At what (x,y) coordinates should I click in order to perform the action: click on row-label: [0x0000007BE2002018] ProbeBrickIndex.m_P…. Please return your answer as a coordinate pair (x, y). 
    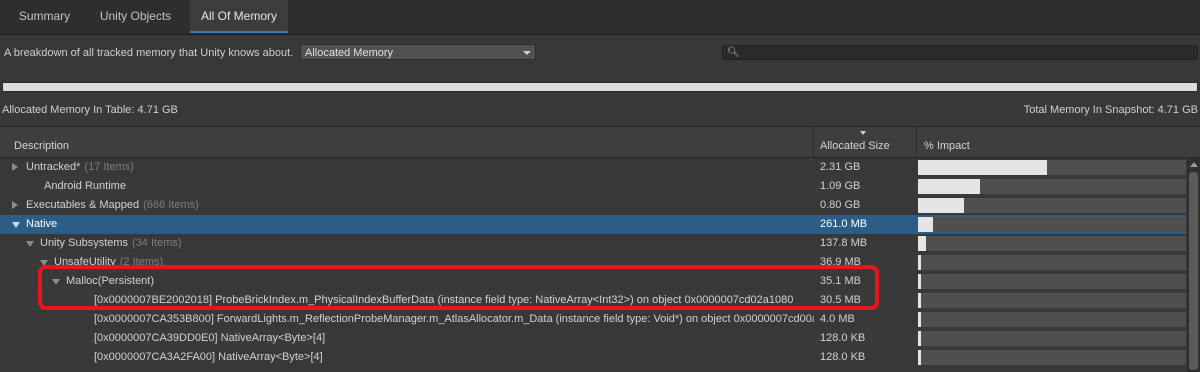
    Looking at the image, I should click on (443, 300).